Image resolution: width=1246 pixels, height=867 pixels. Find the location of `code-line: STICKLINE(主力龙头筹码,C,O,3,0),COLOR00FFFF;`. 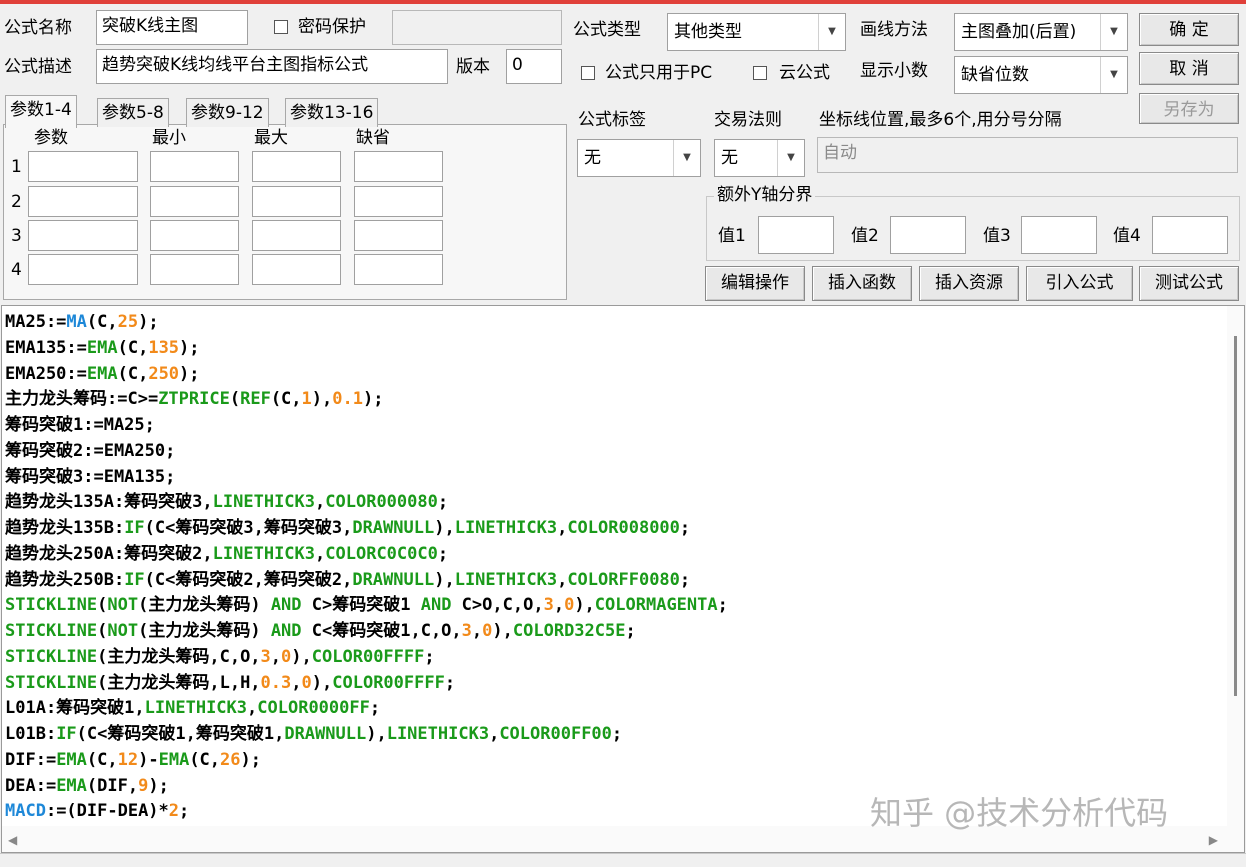

code-line: STICKLINE(主力龙头筹码,C,O,3,0),COLOR00FFFF; is located at coordinates (366, 658).